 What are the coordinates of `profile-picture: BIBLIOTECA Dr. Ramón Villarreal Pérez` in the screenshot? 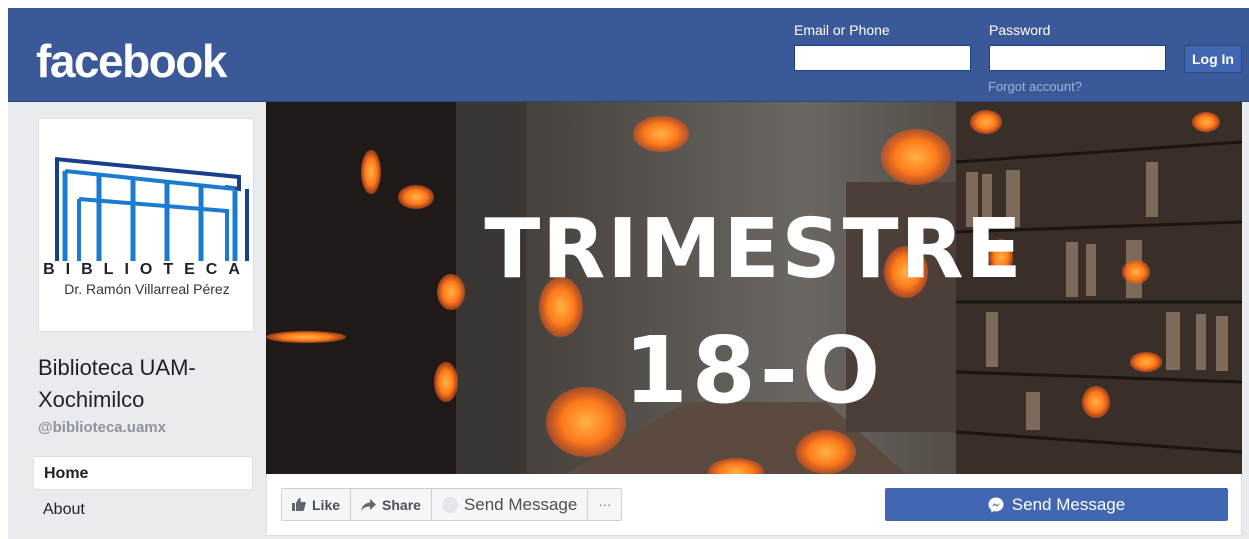 It's located at (146, 225).